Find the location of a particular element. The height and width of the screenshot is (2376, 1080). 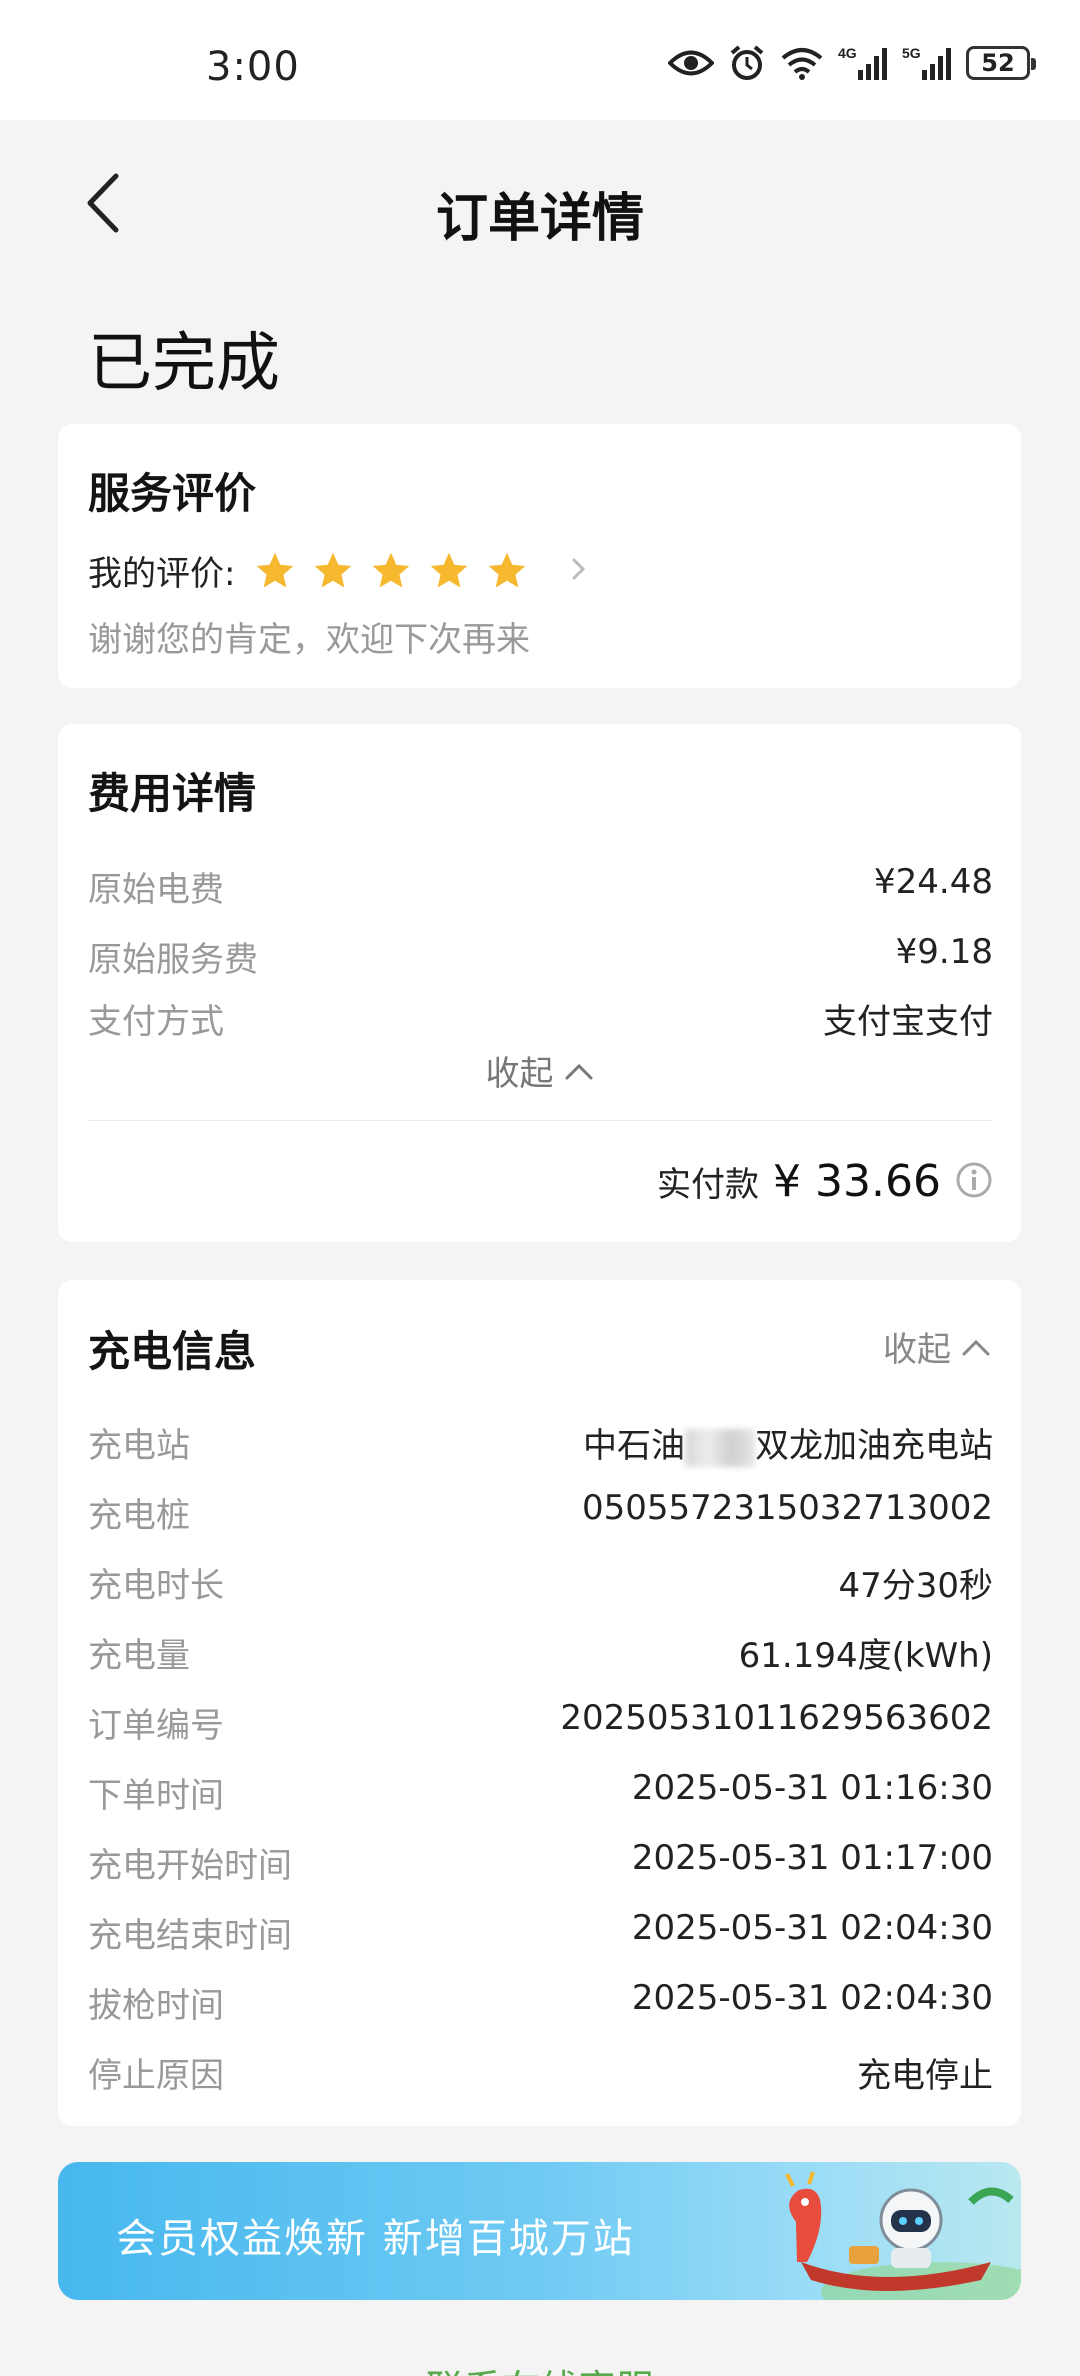

status-time: 3:00 is located at coordinates (253, 67).